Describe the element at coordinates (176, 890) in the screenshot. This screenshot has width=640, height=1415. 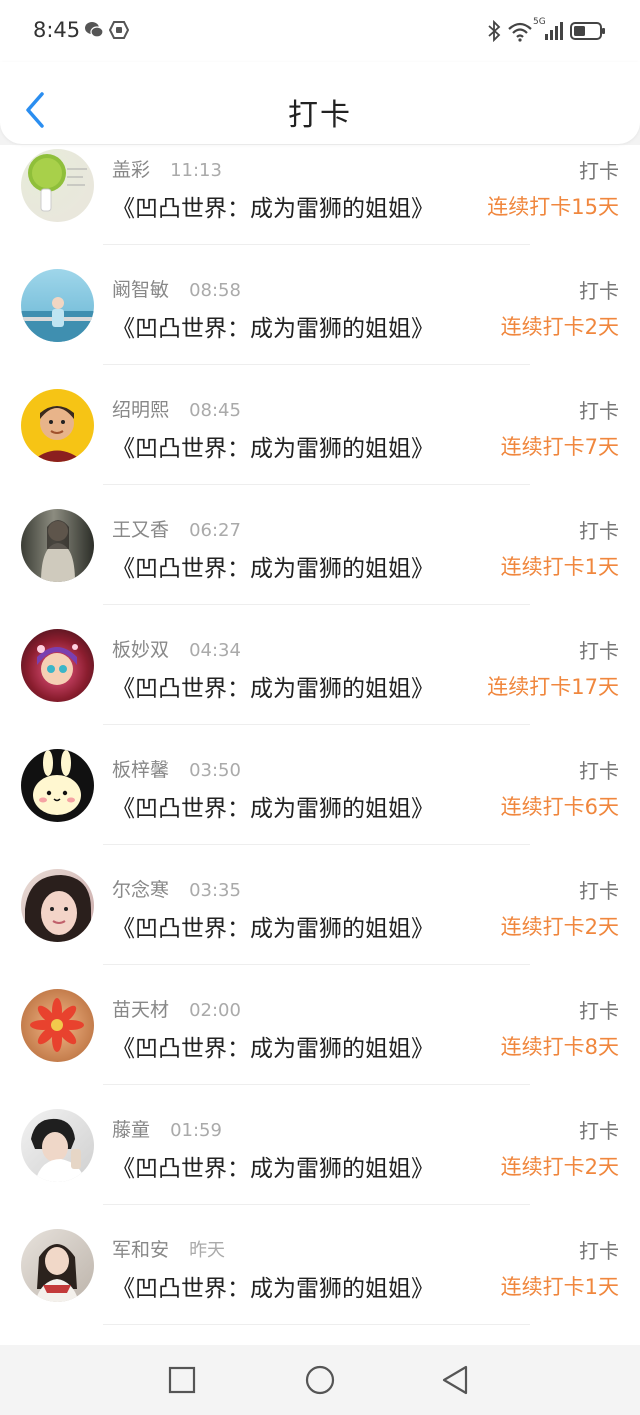
I see `user-name: 尔念寒 03:35` at that location.